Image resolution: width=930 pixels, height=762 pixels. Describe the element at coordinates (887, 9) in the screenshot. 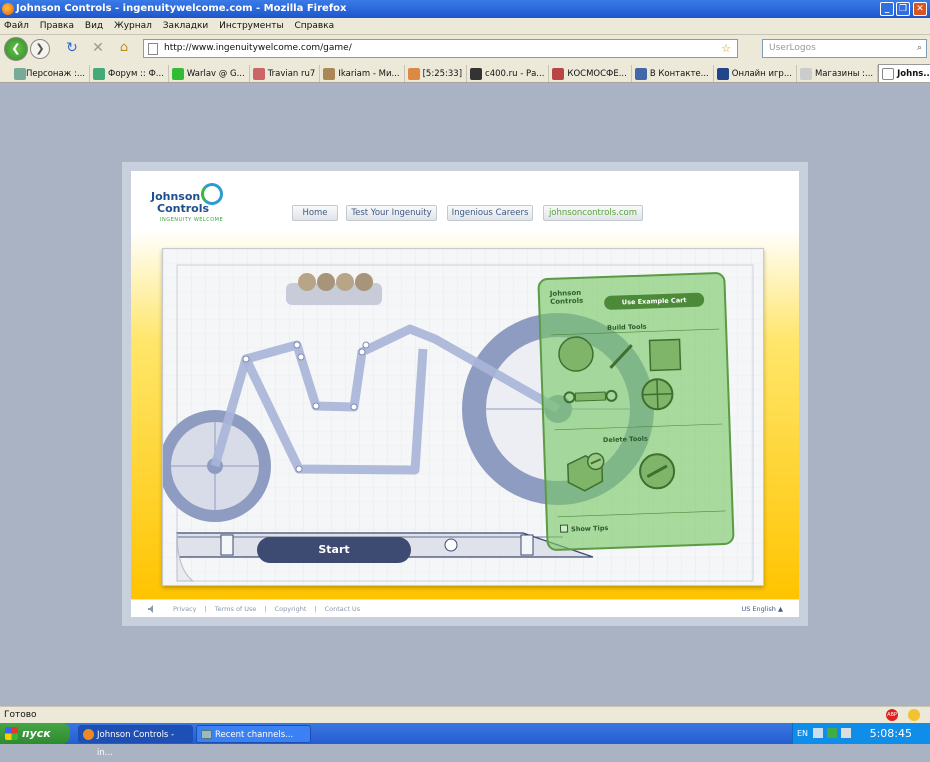

I see `minimize-button: _` at that location.